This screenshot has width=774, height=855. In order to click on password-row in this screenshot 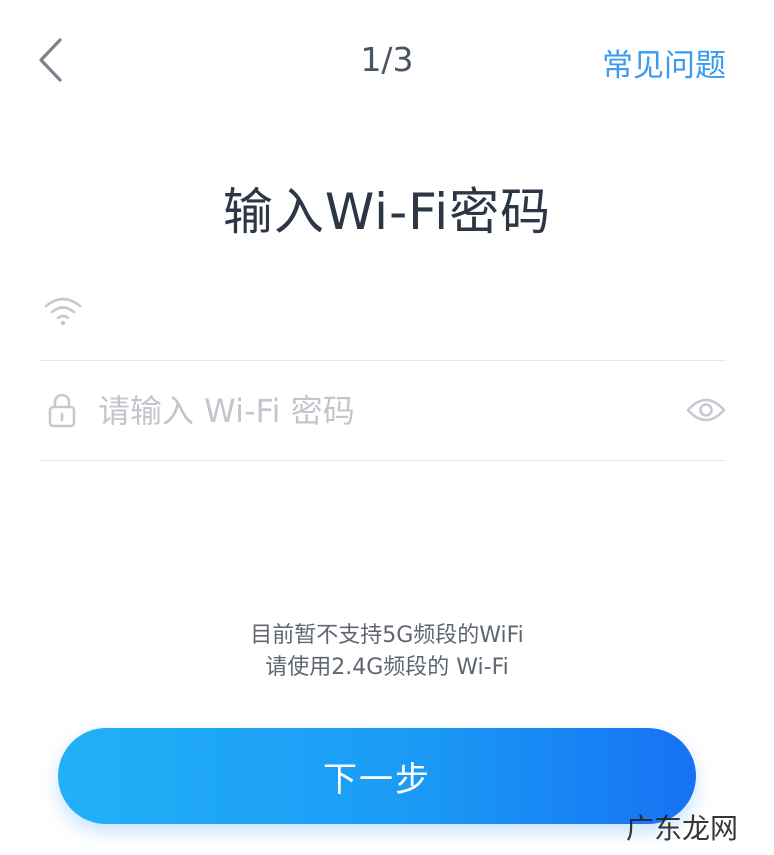, I will do `click(383, 411)`.